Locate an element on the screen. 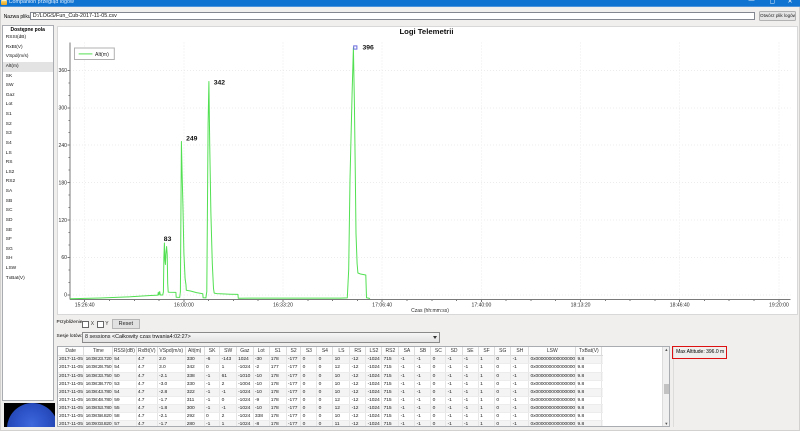 The height and width of the screenshot is (431, 800). svg-text: 240 is located at coordinates (62, 146).